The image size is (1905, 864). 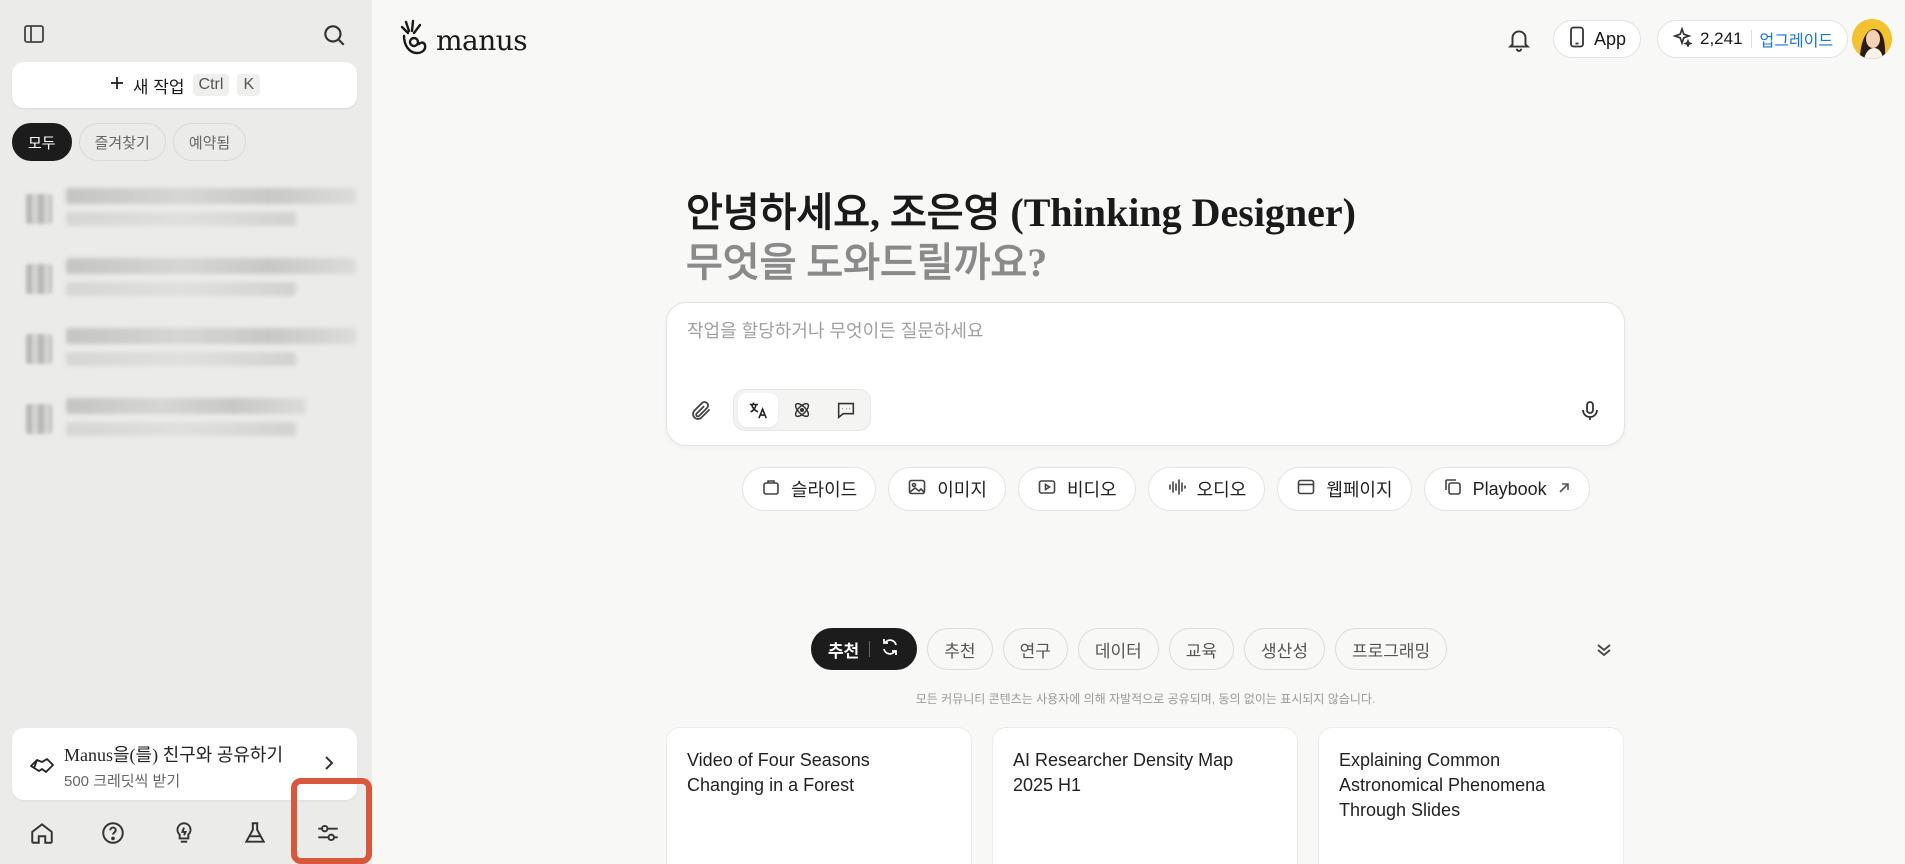 What do you see at coordinates (1519, 39) in the screenshot?
I see `bell-icon` at bounding box center [1519, 39].